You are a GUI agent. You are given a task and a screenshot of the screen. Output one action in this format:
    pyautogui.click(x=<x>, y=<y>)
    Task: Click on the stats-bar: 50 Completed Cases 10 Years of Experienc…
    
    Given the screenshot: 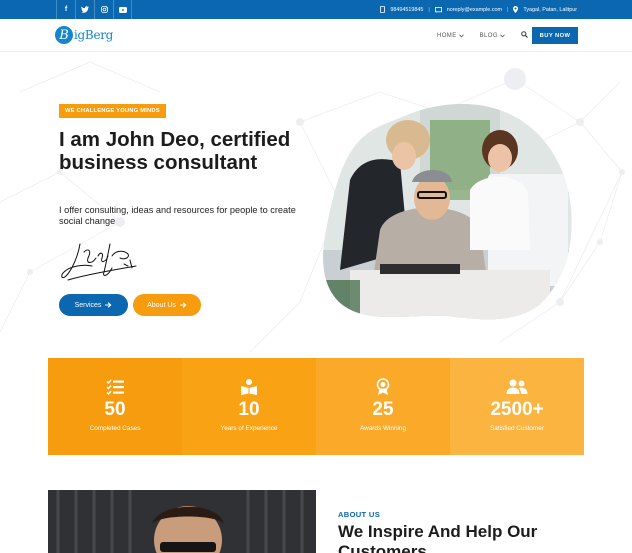 What is the action you would take?
    pyautogui.click(x=316, y=406)
    